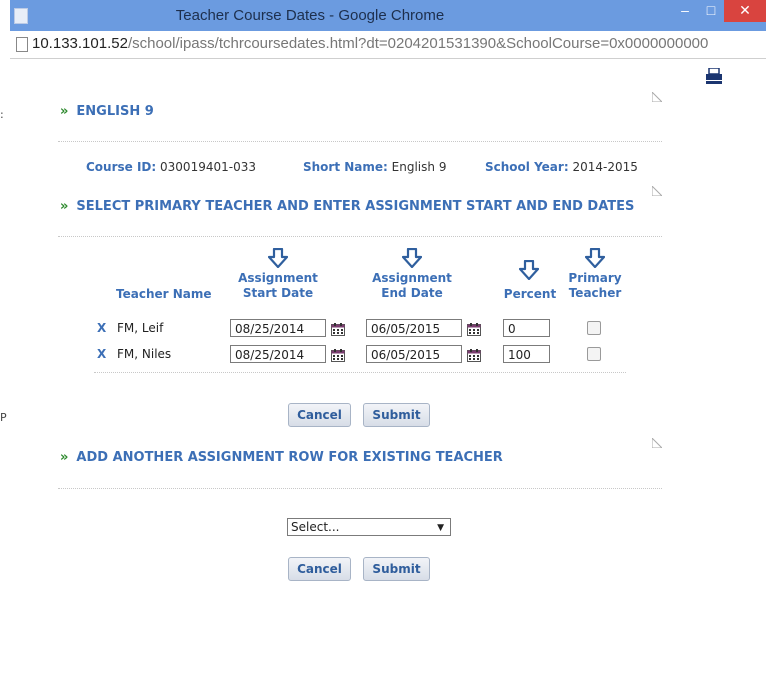 This screenshot has height=675, width=766. What do you see at coordinates (595, 293) in the screenshot?
I see `header-primary-line2: Teacher` at bounding box center [595, 293].